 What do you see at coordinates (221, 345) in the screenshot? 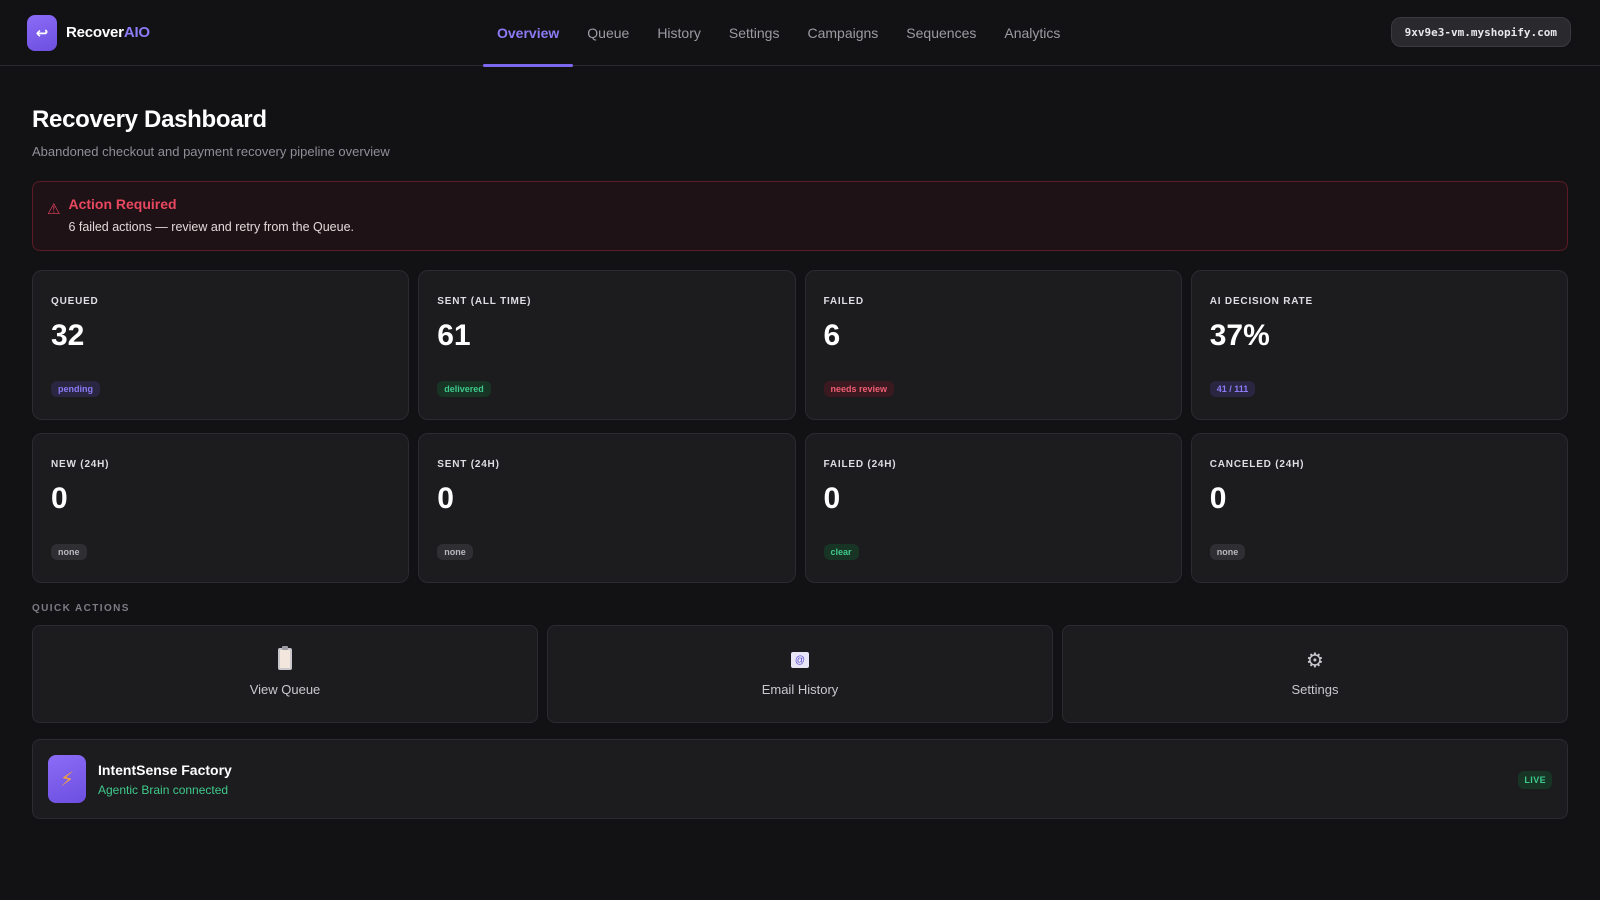
I see `stat-card-queued: QUEUED 32 pending` at bounding box center [221, 345].